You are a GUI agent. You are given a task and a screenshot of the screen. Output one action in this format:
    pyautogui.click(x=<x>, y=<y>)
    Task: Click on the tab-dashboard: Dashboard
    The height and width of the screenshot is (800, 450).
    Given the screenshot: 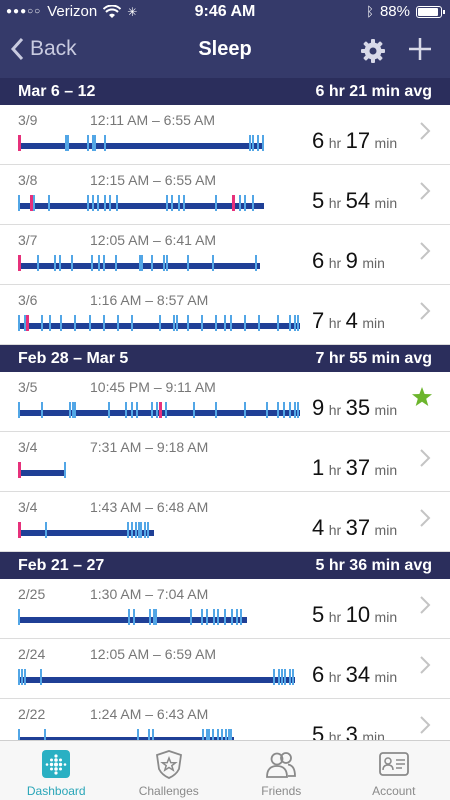 What is the action you would take?
    pyautogui.click(x=56, y=770)
    